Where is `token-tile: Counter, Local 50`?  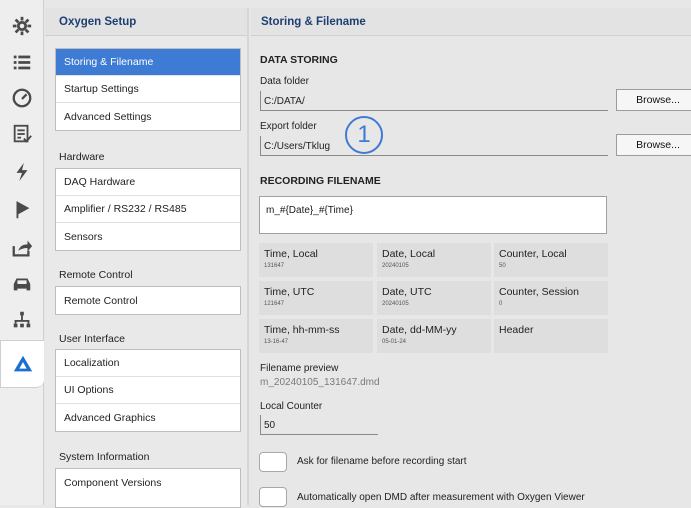 token-tile: Counter, Local 50 is located at coordinates (551, 260).